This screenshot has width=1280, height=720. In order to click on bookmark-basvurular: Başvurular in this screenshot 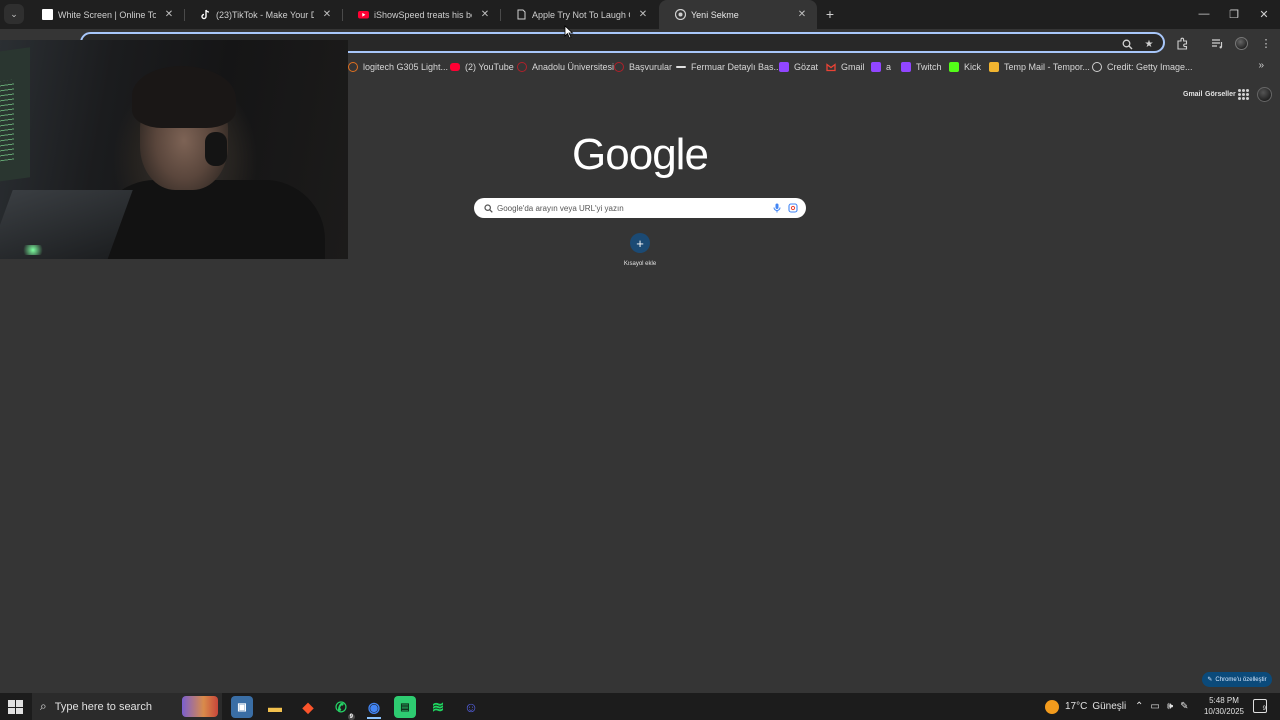, I will do `click(643, 67)`.